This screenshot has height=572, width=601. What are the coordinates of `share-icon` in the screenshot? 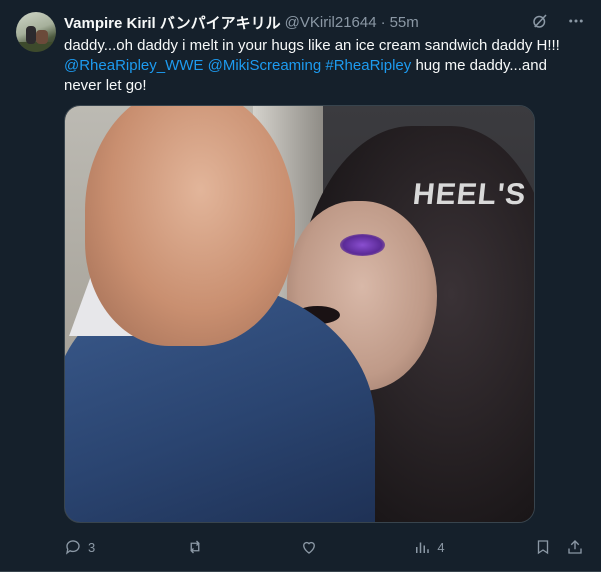 It's located at (575, 547).